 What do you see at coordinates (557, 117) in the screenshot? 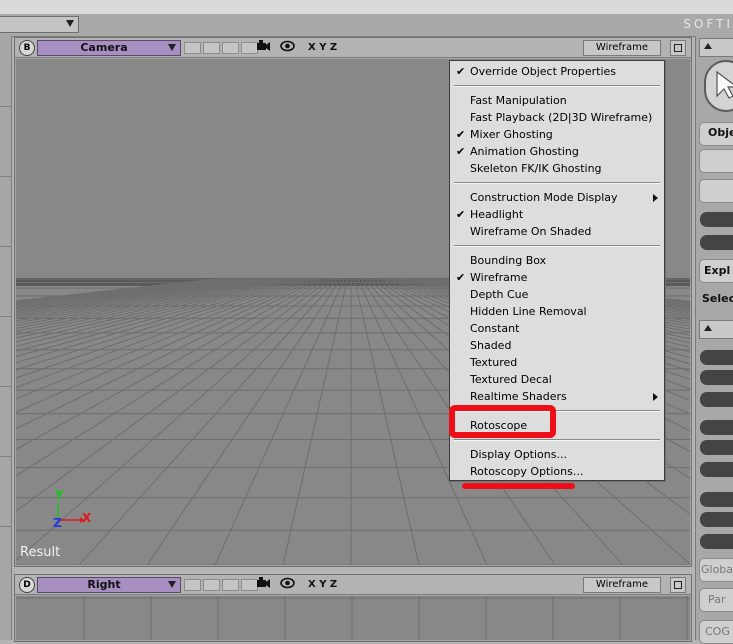
I see `menu-item-fast-playback-2d-3d-wireframe: Fast Playback (2D|3D Wireframe)` at bounding box center [557, 117].